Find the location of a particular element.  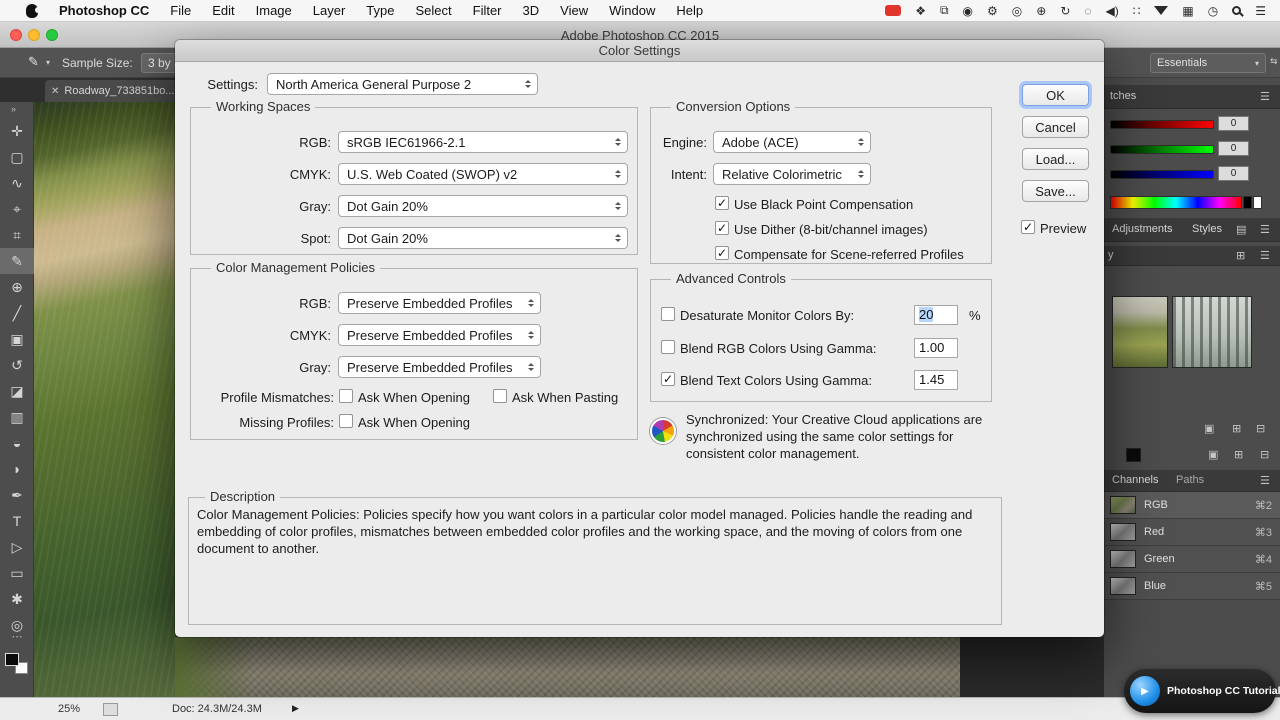

missing-ask-when-opening-checkbox is located at coordinates (346, 421).